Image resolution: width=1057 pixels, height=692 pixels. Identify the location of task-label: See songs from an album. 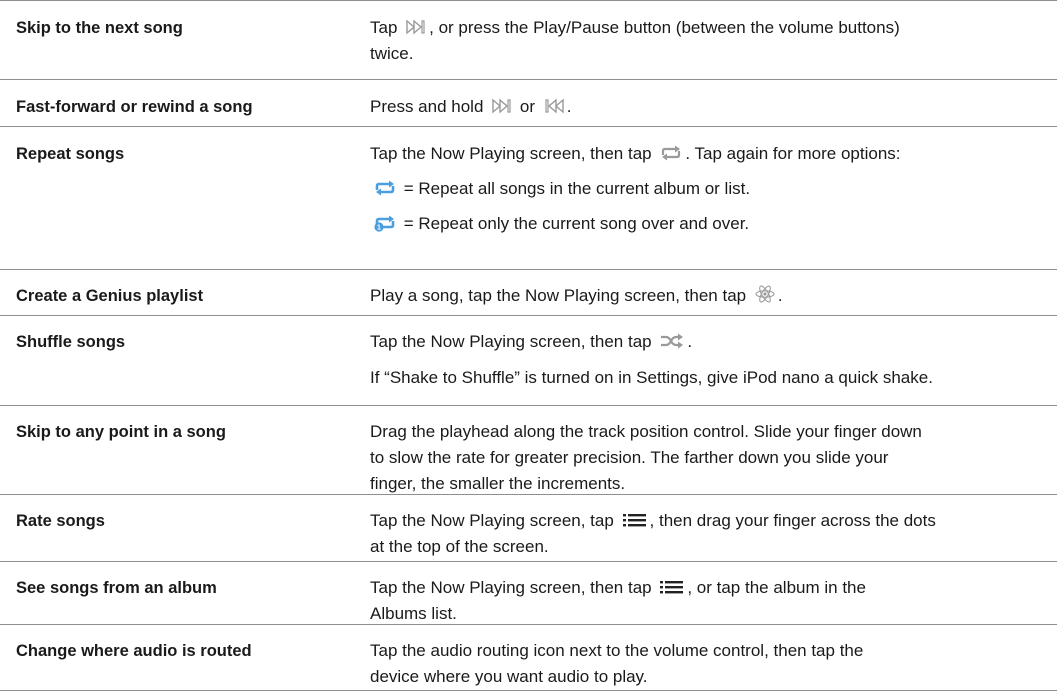
(116, 588).